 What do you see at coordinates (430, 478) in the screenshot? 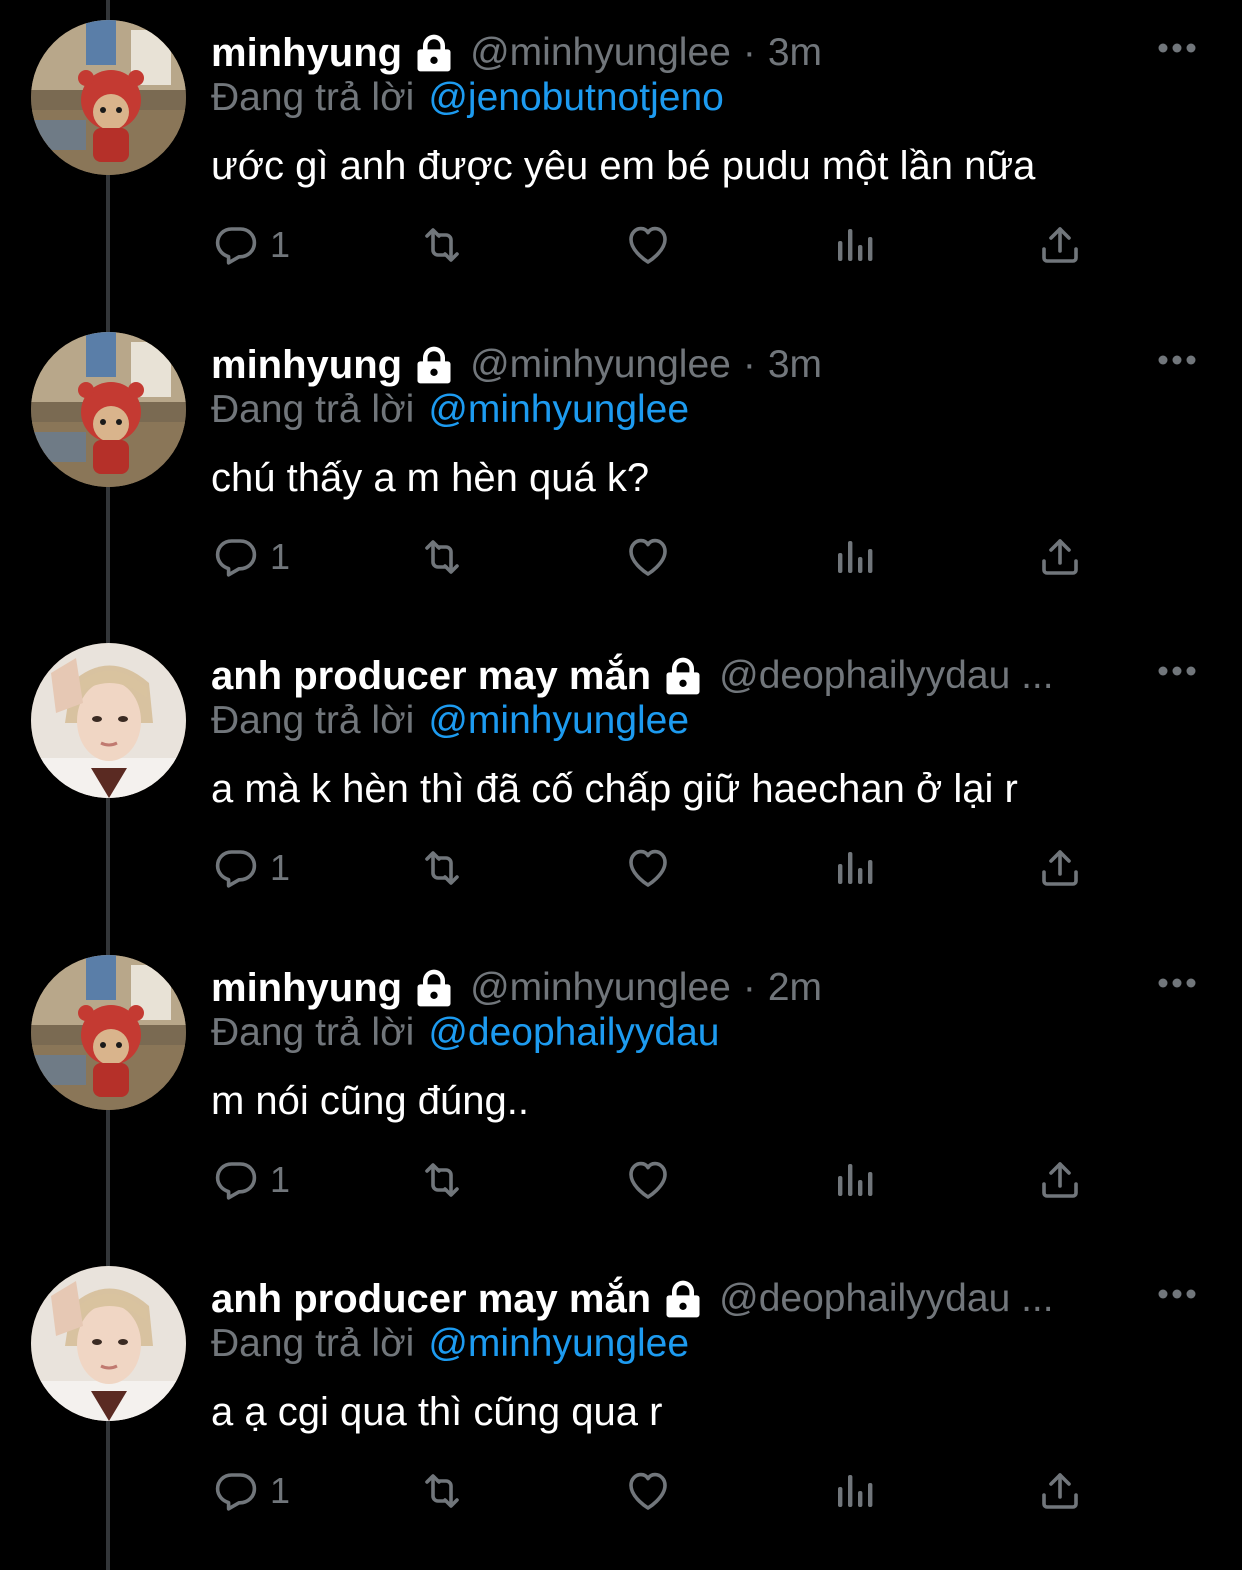
I see `tweet-text: chú thấy a m hèn quá k?` at bounding box center [430, 478].